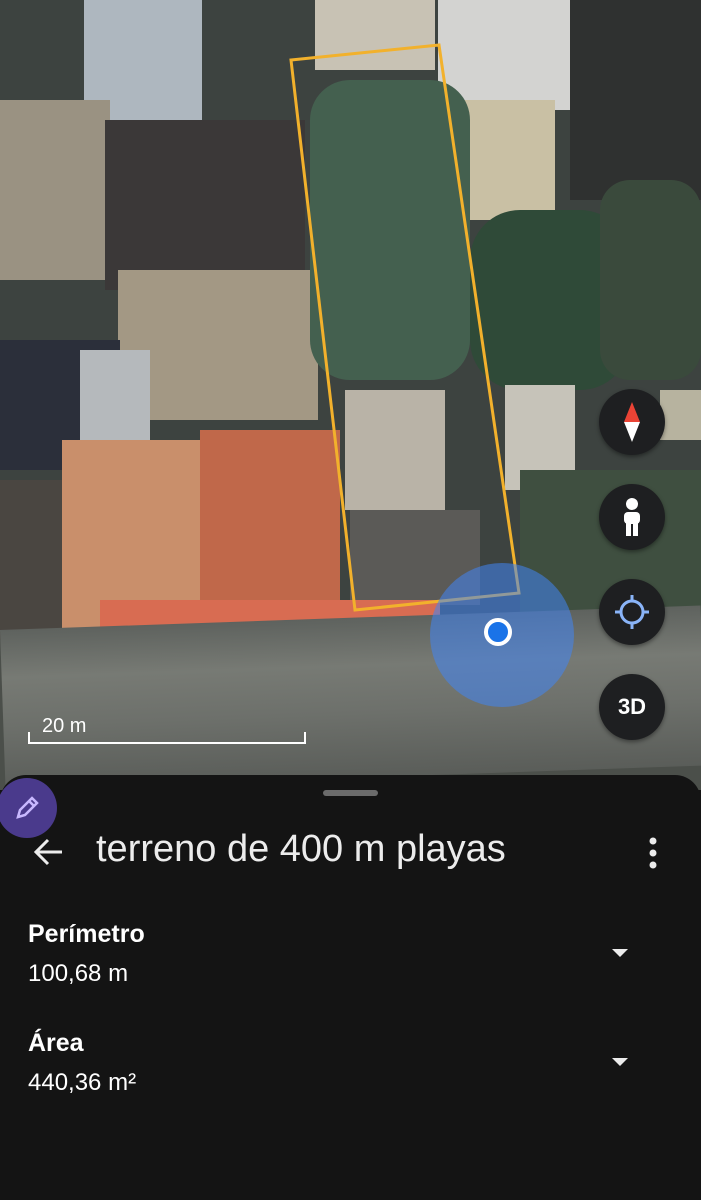  I want to click on compass-icon, so click(632, 422).